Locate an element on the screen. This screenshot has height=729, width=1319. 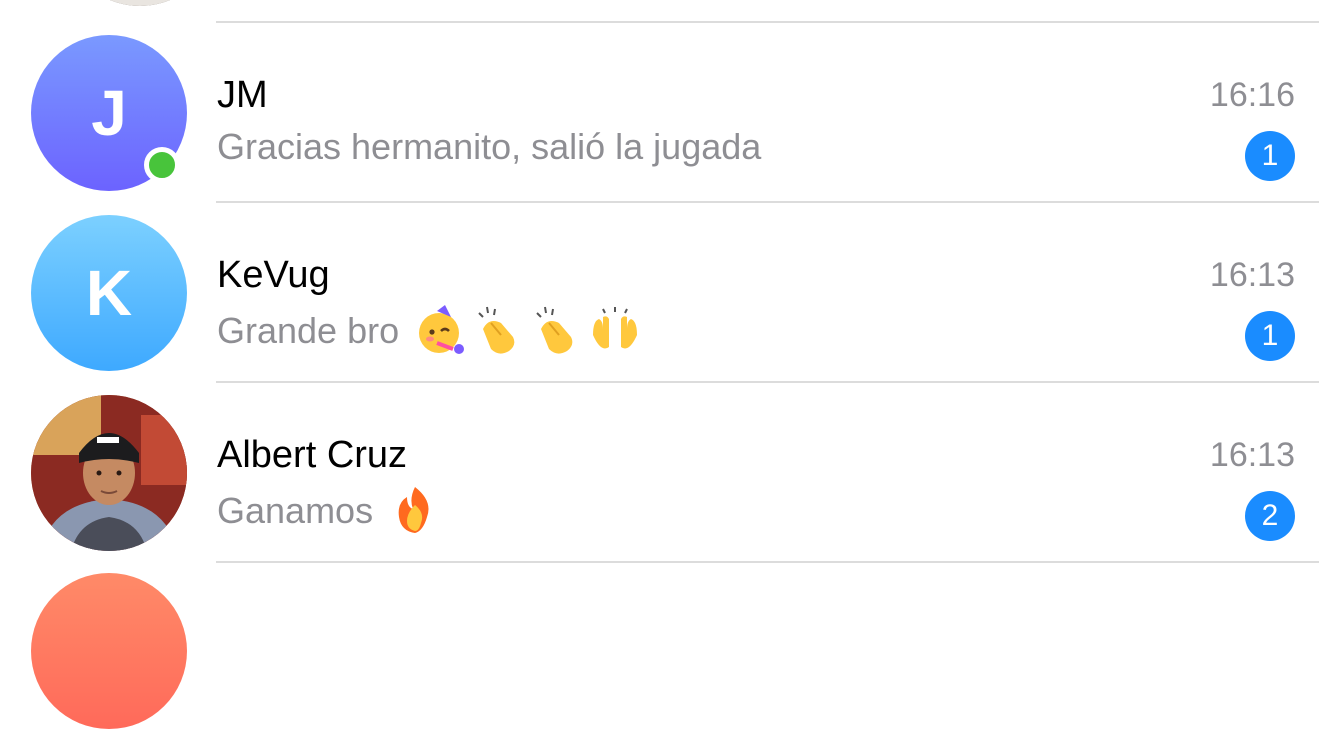
fire-emoji is located at coordinates (413, 510).